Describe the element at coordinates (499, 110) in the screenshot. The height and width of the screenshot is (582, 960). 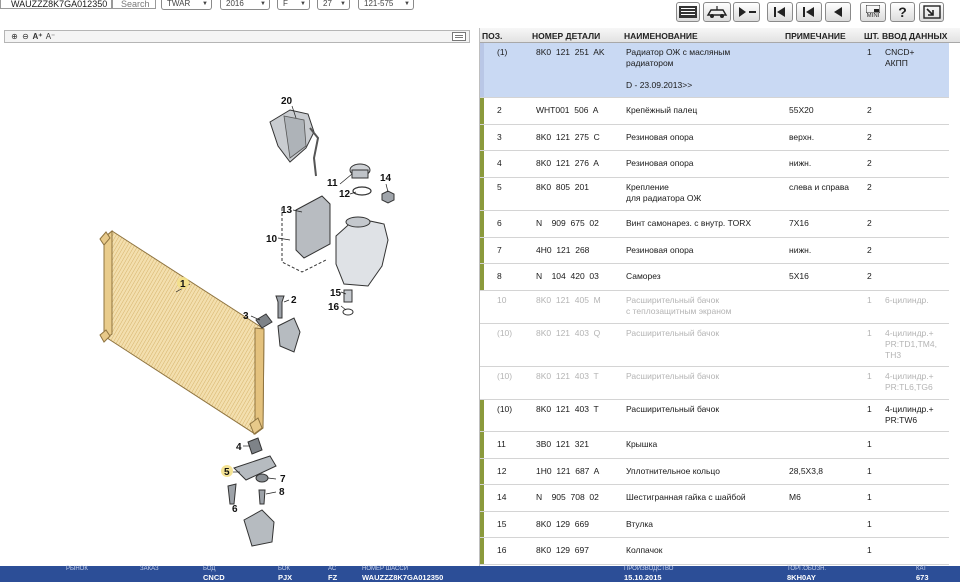
I see `cell-pos: 2` at that location.